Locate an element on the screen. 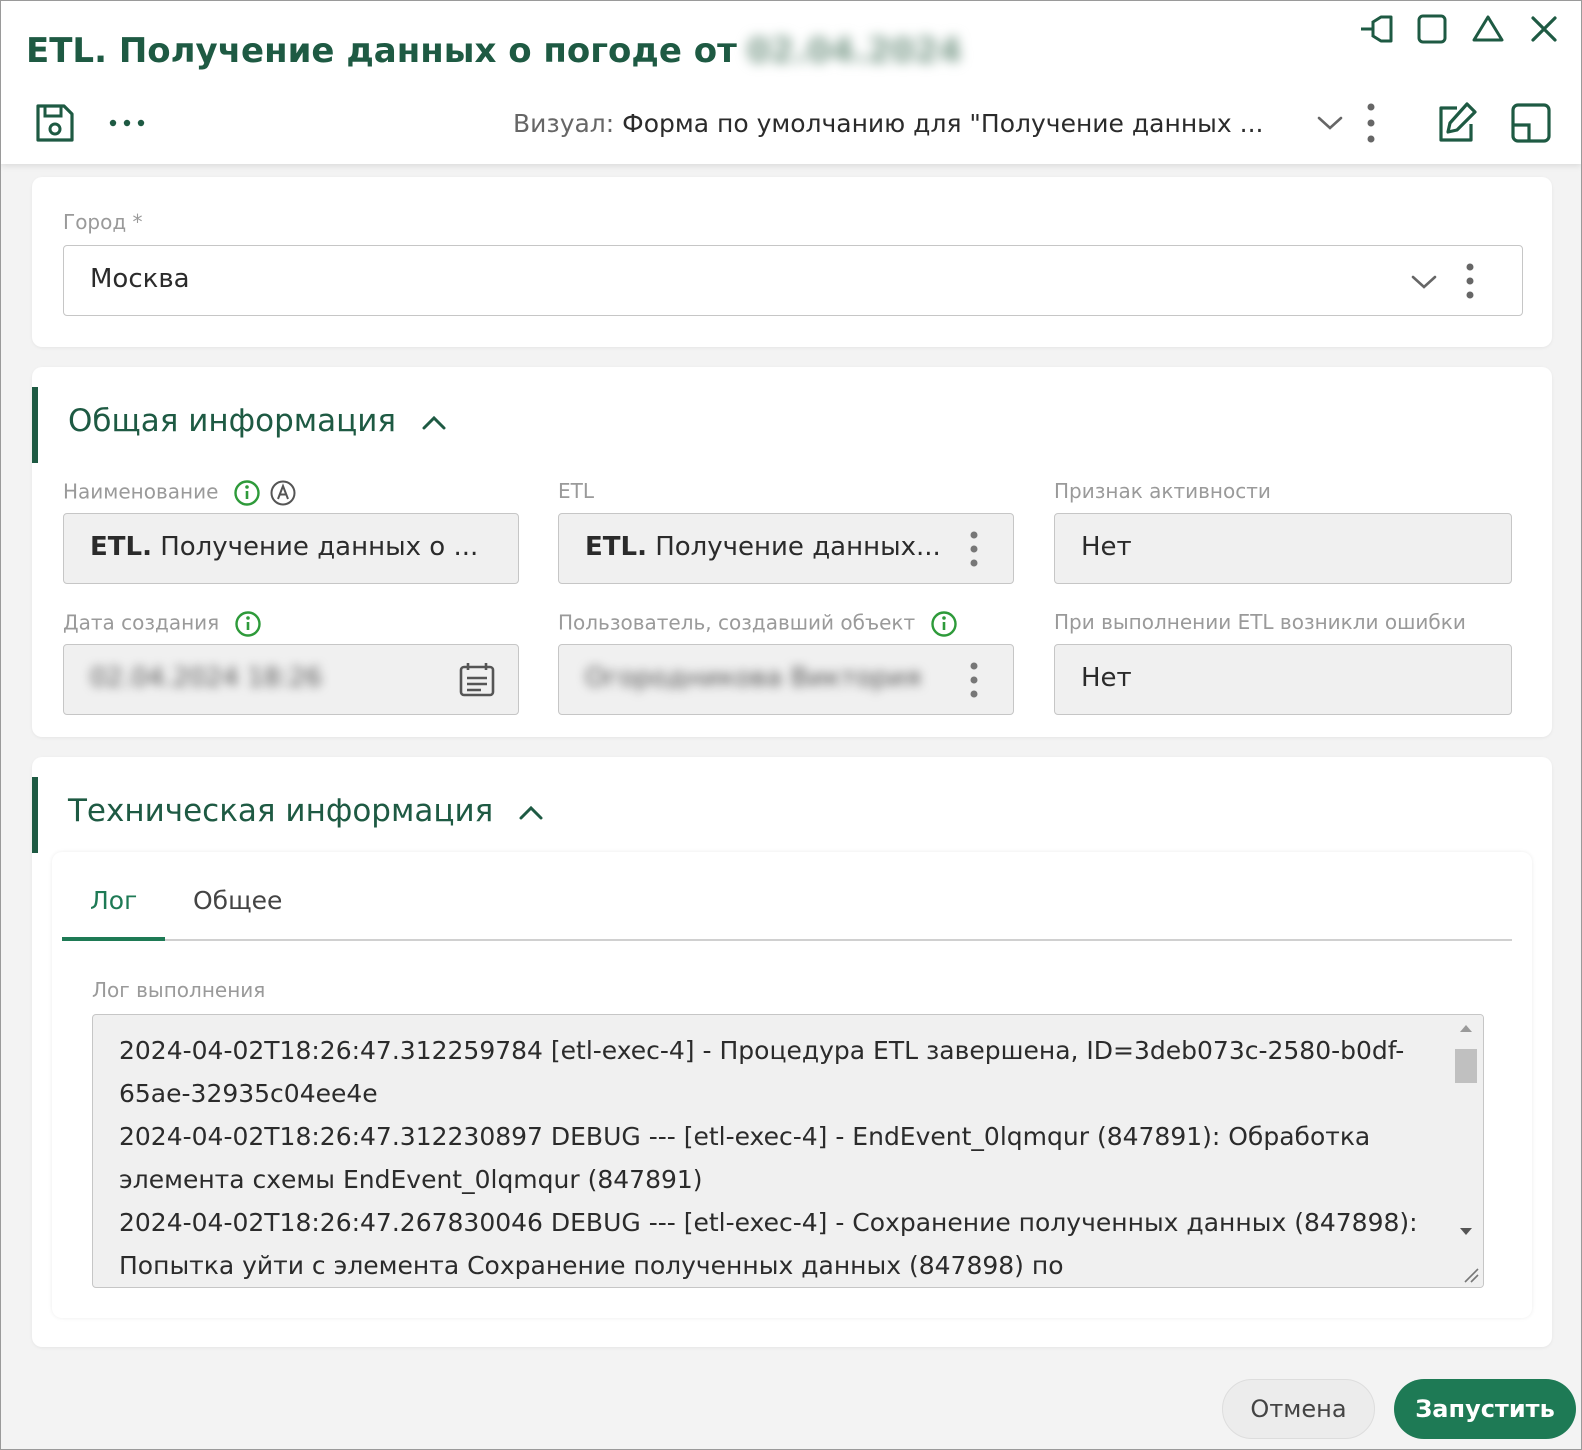 The width and height of the screenshot is (1582, 1450). etl-value-bold: ETL. is located at coordinates (616, 547).